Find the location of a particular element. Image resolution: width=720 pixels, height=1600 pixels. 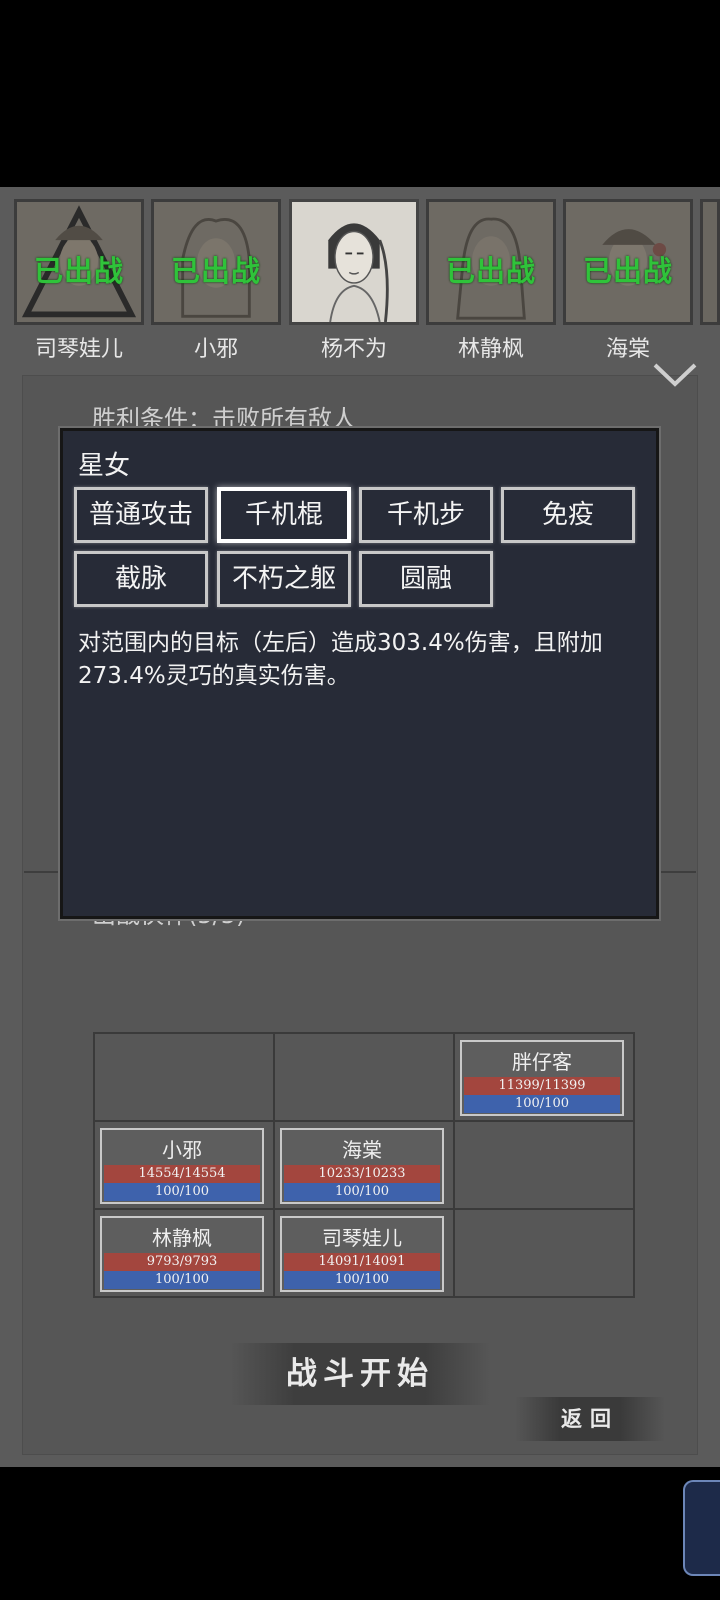

portrait-xiaoxie: 已出战 is located at coordinates (216, 262).